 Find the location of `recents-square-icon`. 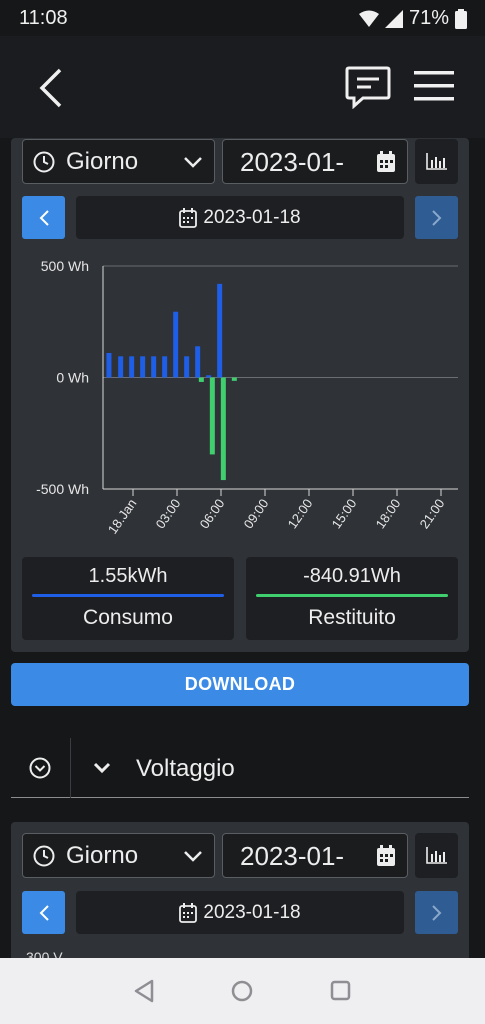

recents-square-icon is located at coordinates (340, 990).